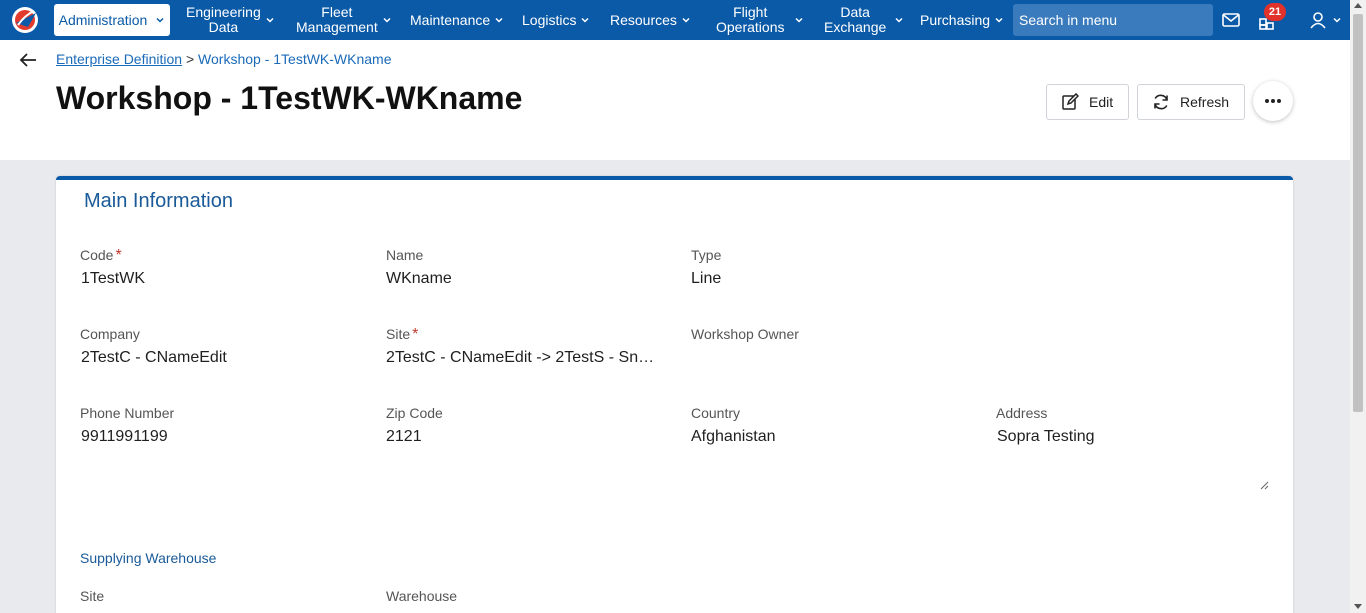 Image resolution: width=1366 pixels, height=613 pixels. What do you see at coordinates (97, 255) in the screenshot?
I see `code-label-text: Code` at bounding box center [97, 255].